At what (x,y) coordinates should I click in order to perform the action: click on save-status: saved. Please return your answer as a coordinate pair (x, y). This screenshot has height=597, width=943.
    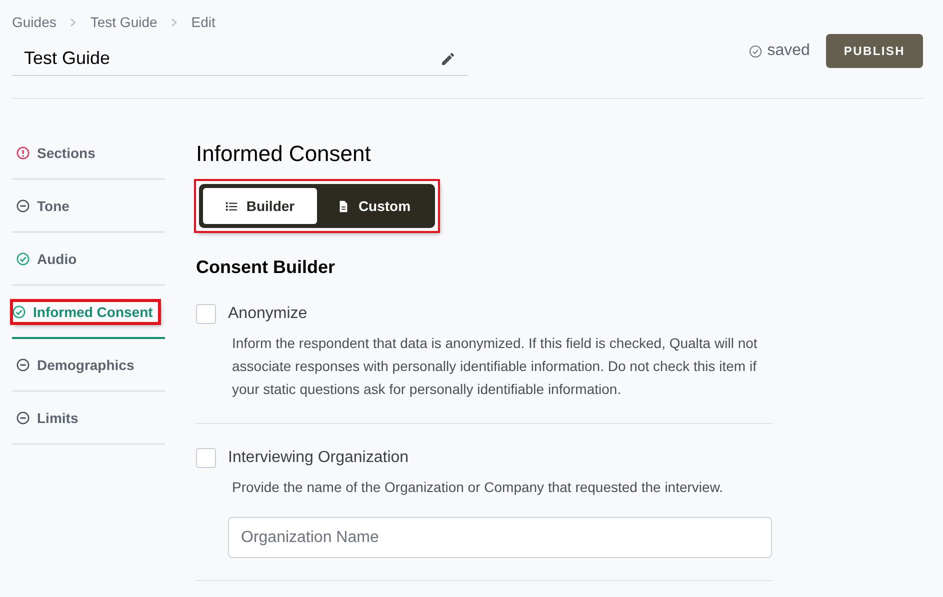
    Looking at the image, I should click on (788, 51).